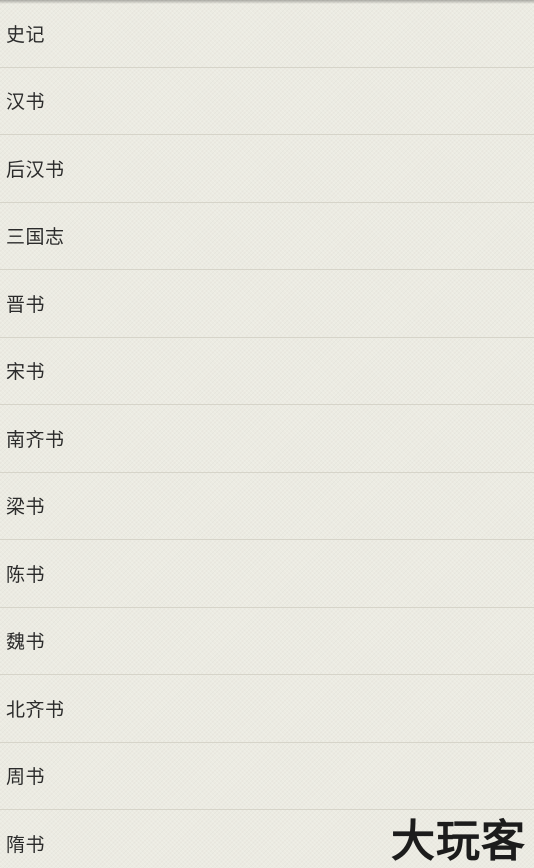  What do you see at coordinates (26, 372) in the screenshot?
I see `list-item-label: 宋书` at bounding box center [26, 372].